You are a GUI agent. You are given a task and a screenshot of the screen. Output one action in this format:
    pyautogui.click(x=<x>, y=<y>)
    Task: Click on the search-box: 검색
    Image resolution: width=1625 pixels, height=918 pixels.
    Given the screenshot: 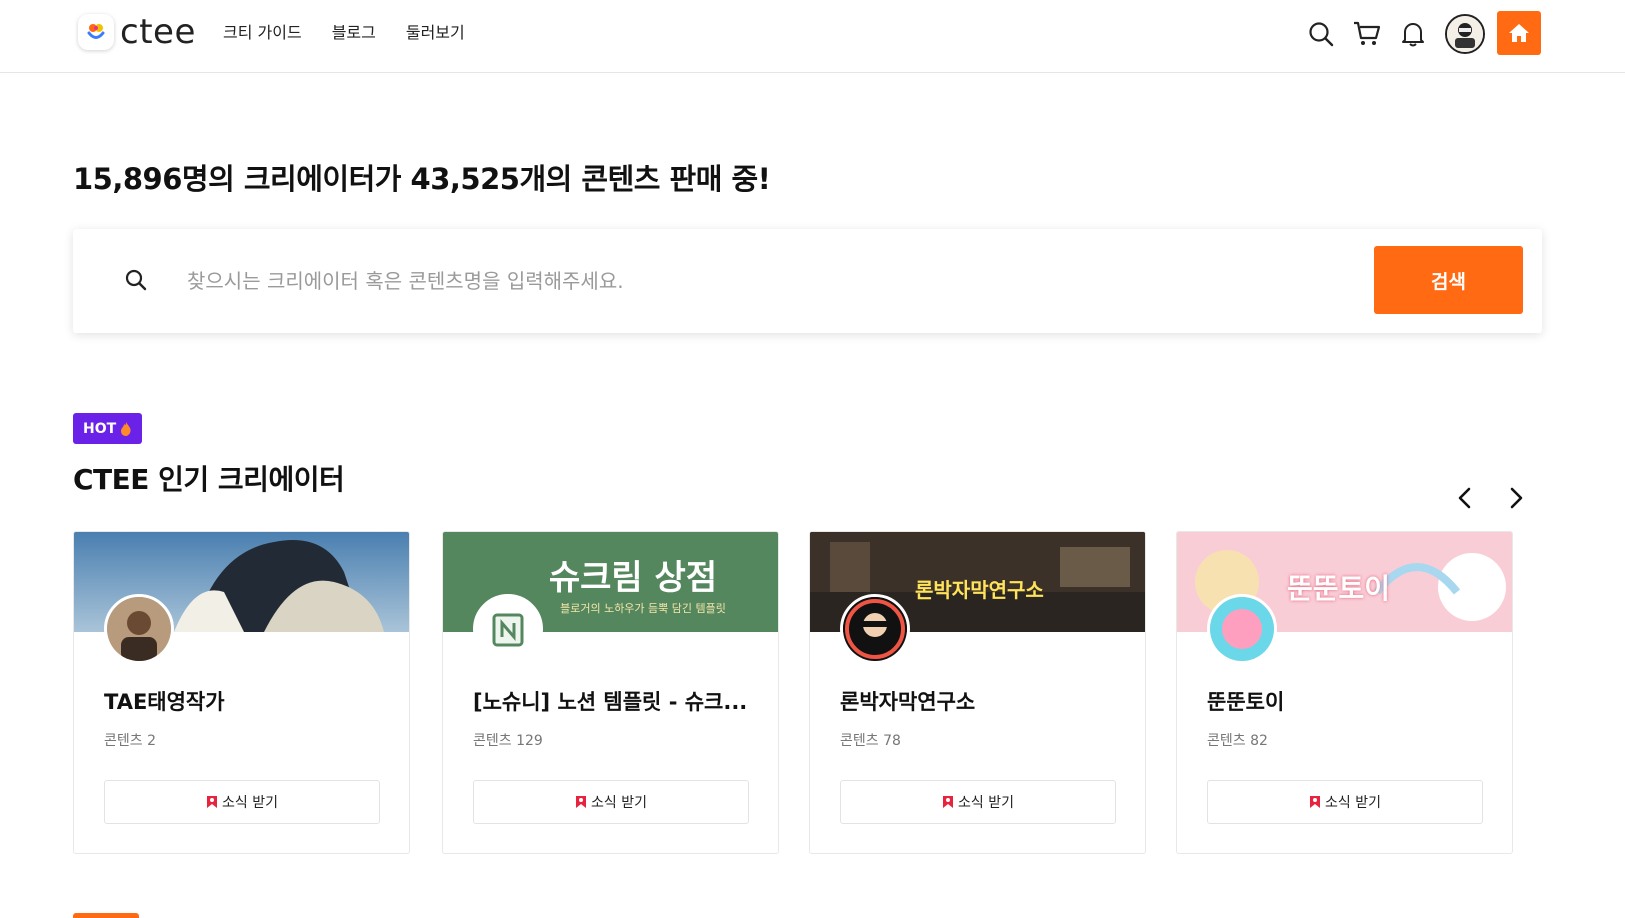 What is the action you would take?
    pyautogui.click(x=807, y=281)
    